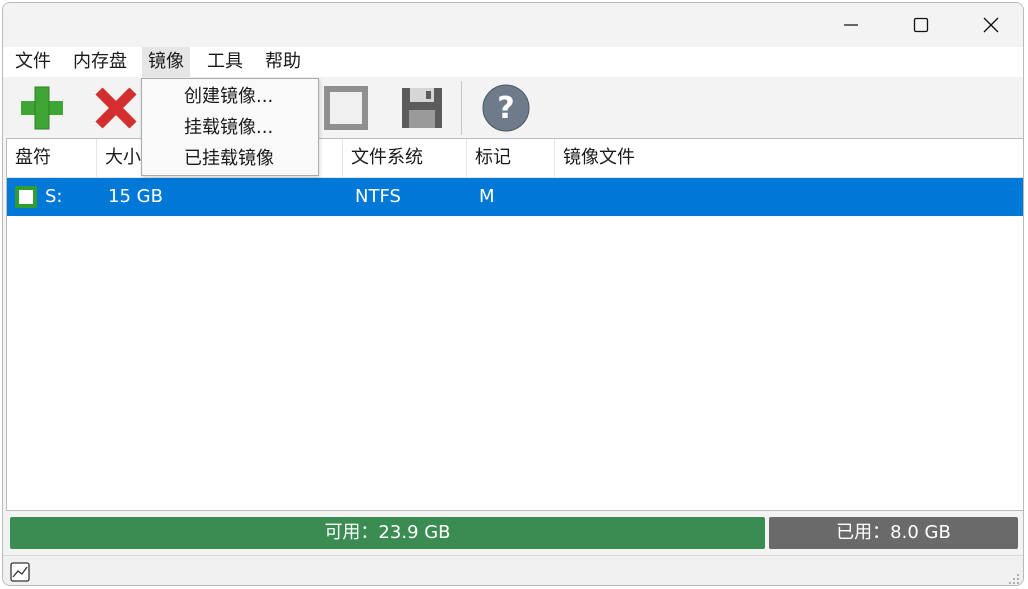  What do you see at coordinates (230, 159) in the screenshot?
I see `menu-item-mounted-images: 已挂载镜像` at bounding box center [230, 159].